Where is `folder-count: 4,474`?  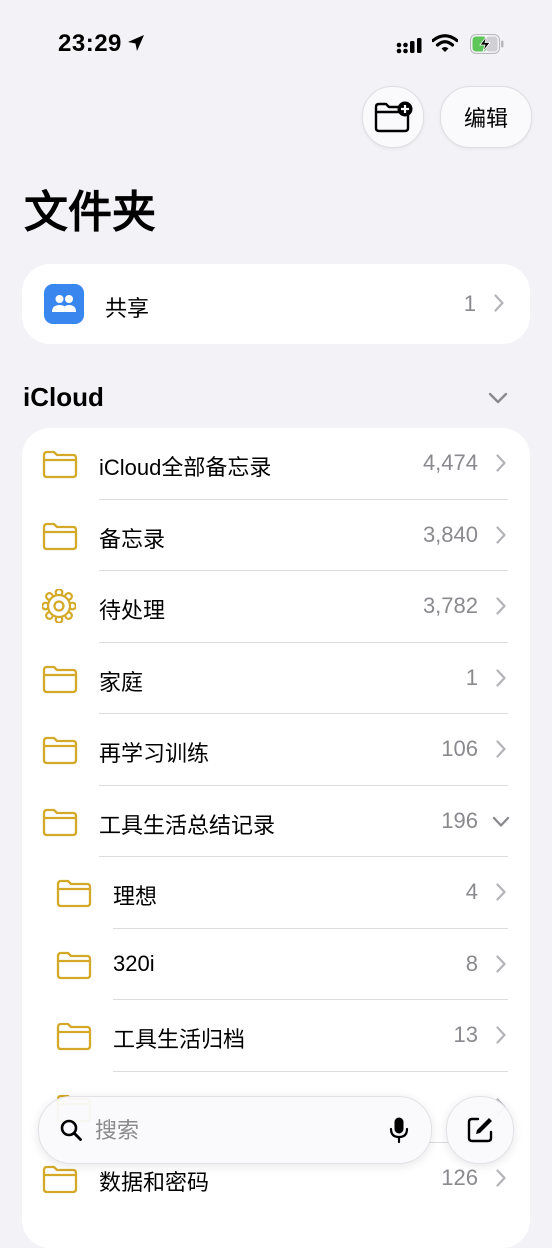 folder-count: 4,474 is located at coordinates (450, 462).